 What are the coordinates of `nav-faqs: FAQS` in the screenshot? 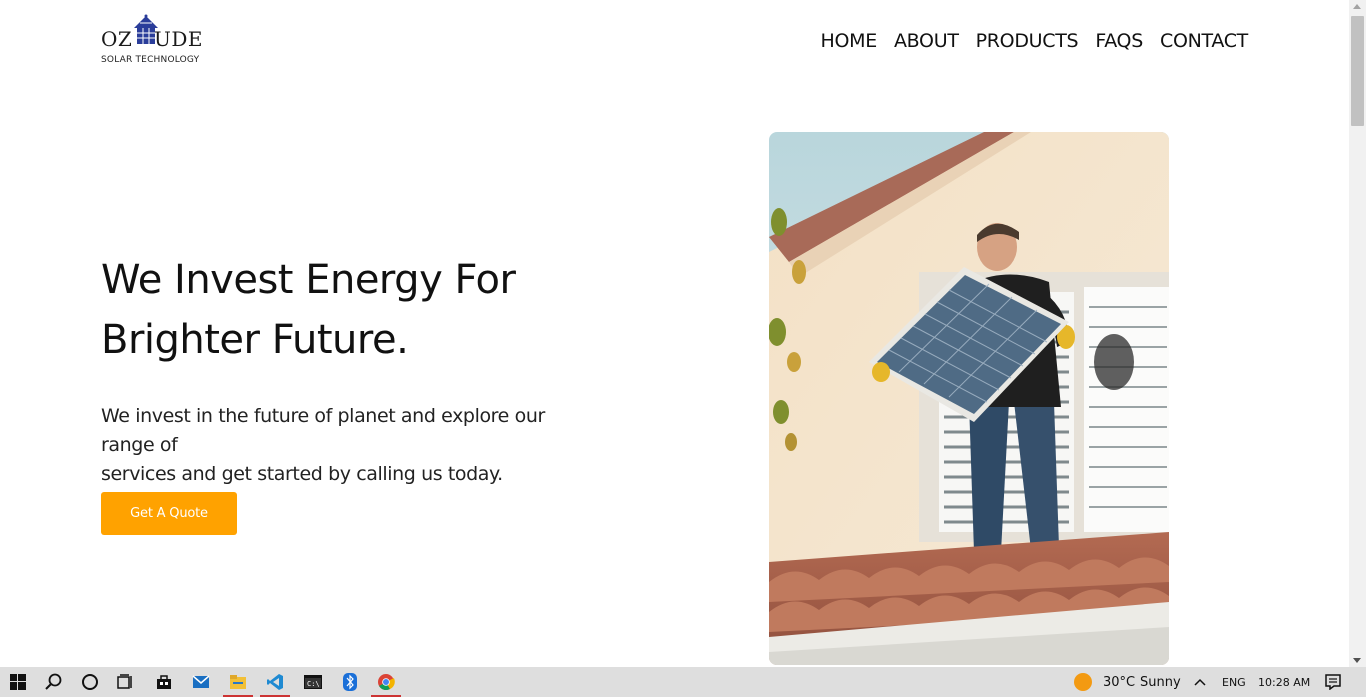 It's located at (1119, 41).